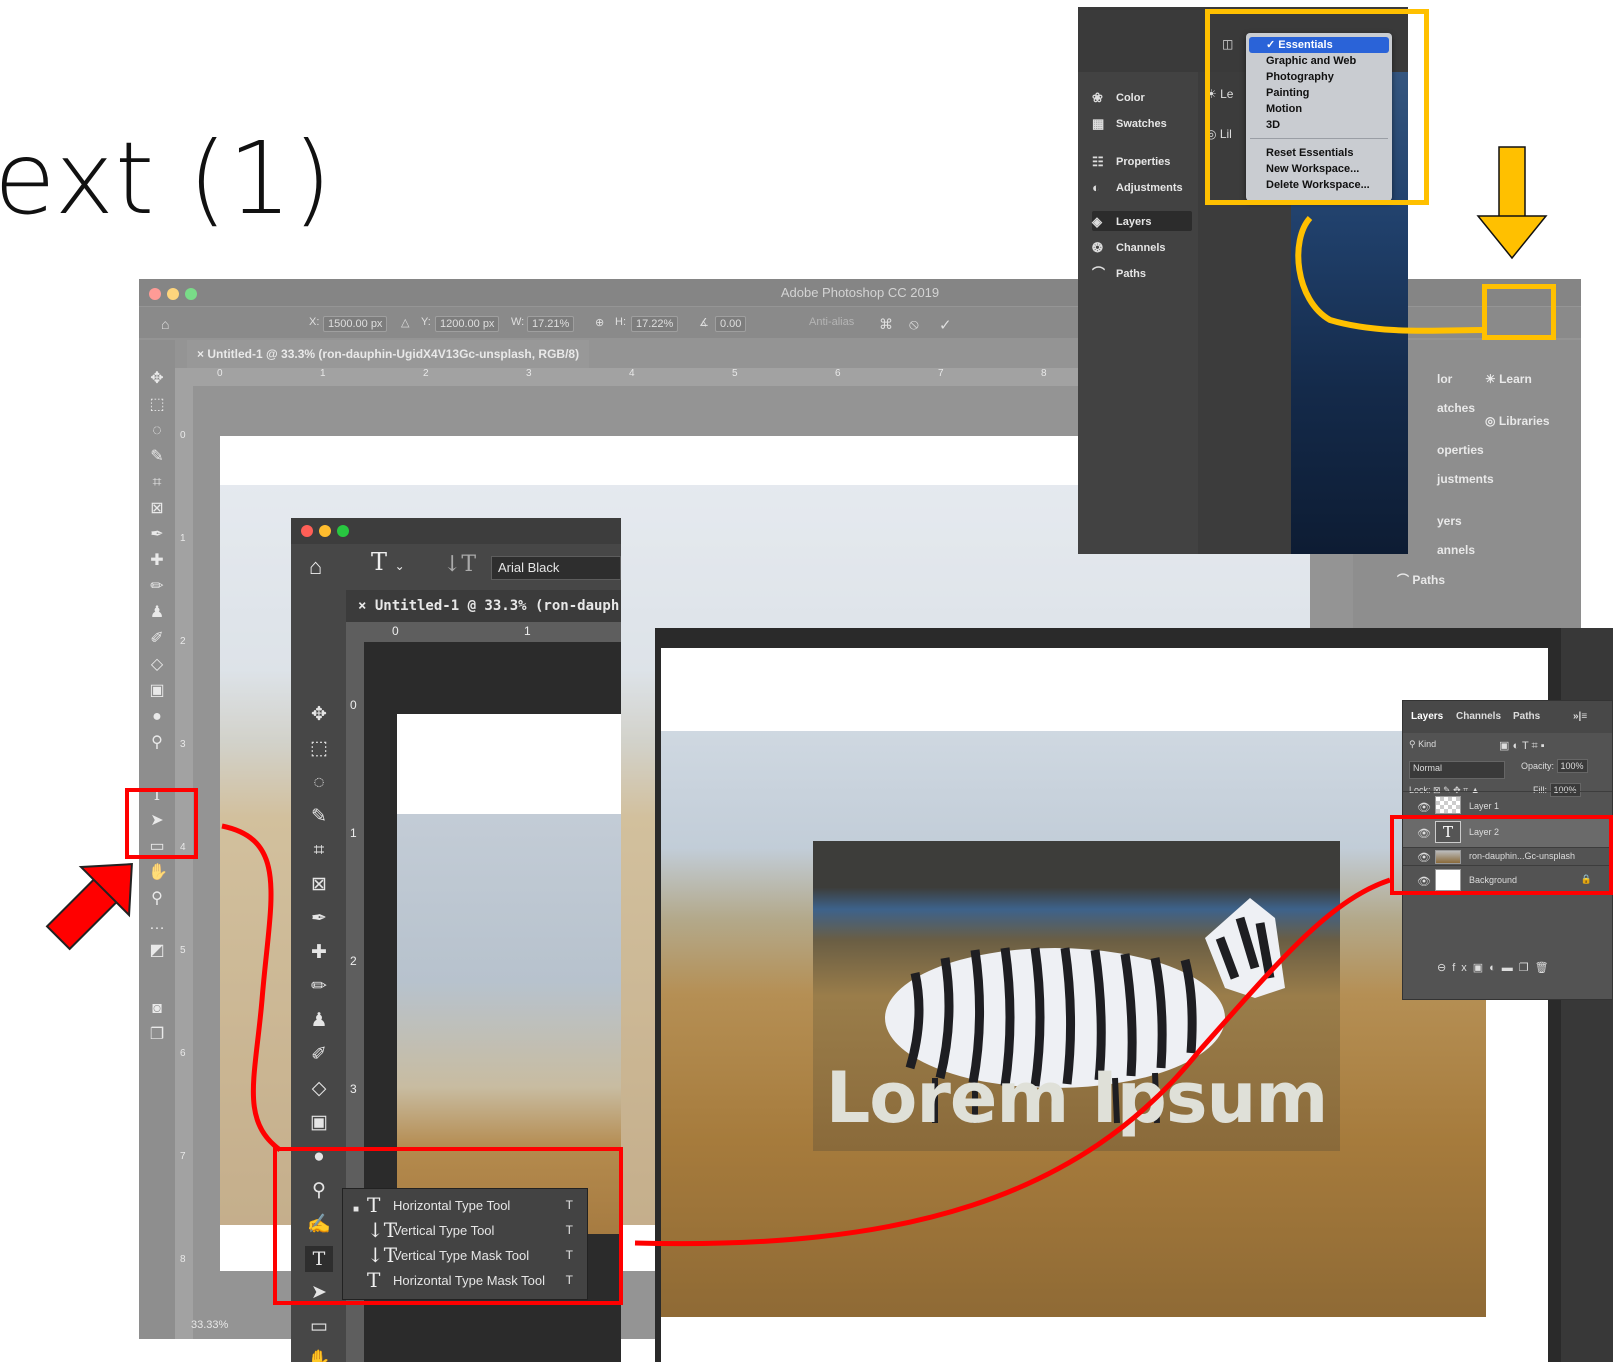 This screenshot has width=1613, height=1362. Describe the element at coordinates (1507, 804) in the screenshot. I see `layer-row-layer-1: 👁 Layer 1` at that location.